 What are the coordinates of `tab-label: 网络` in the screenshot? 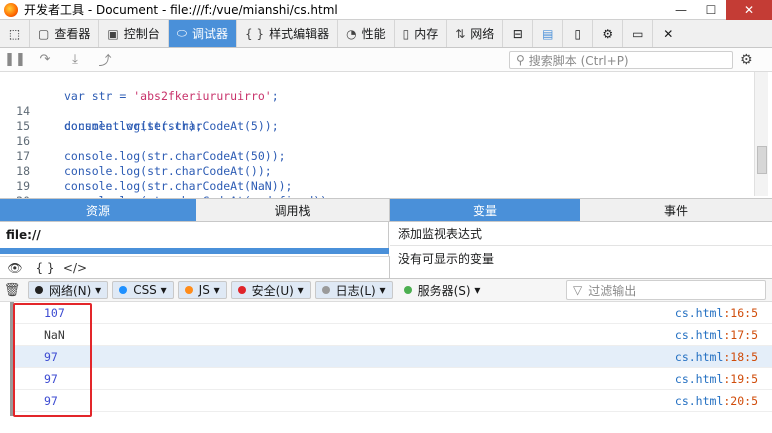 It's located at (482, 34).